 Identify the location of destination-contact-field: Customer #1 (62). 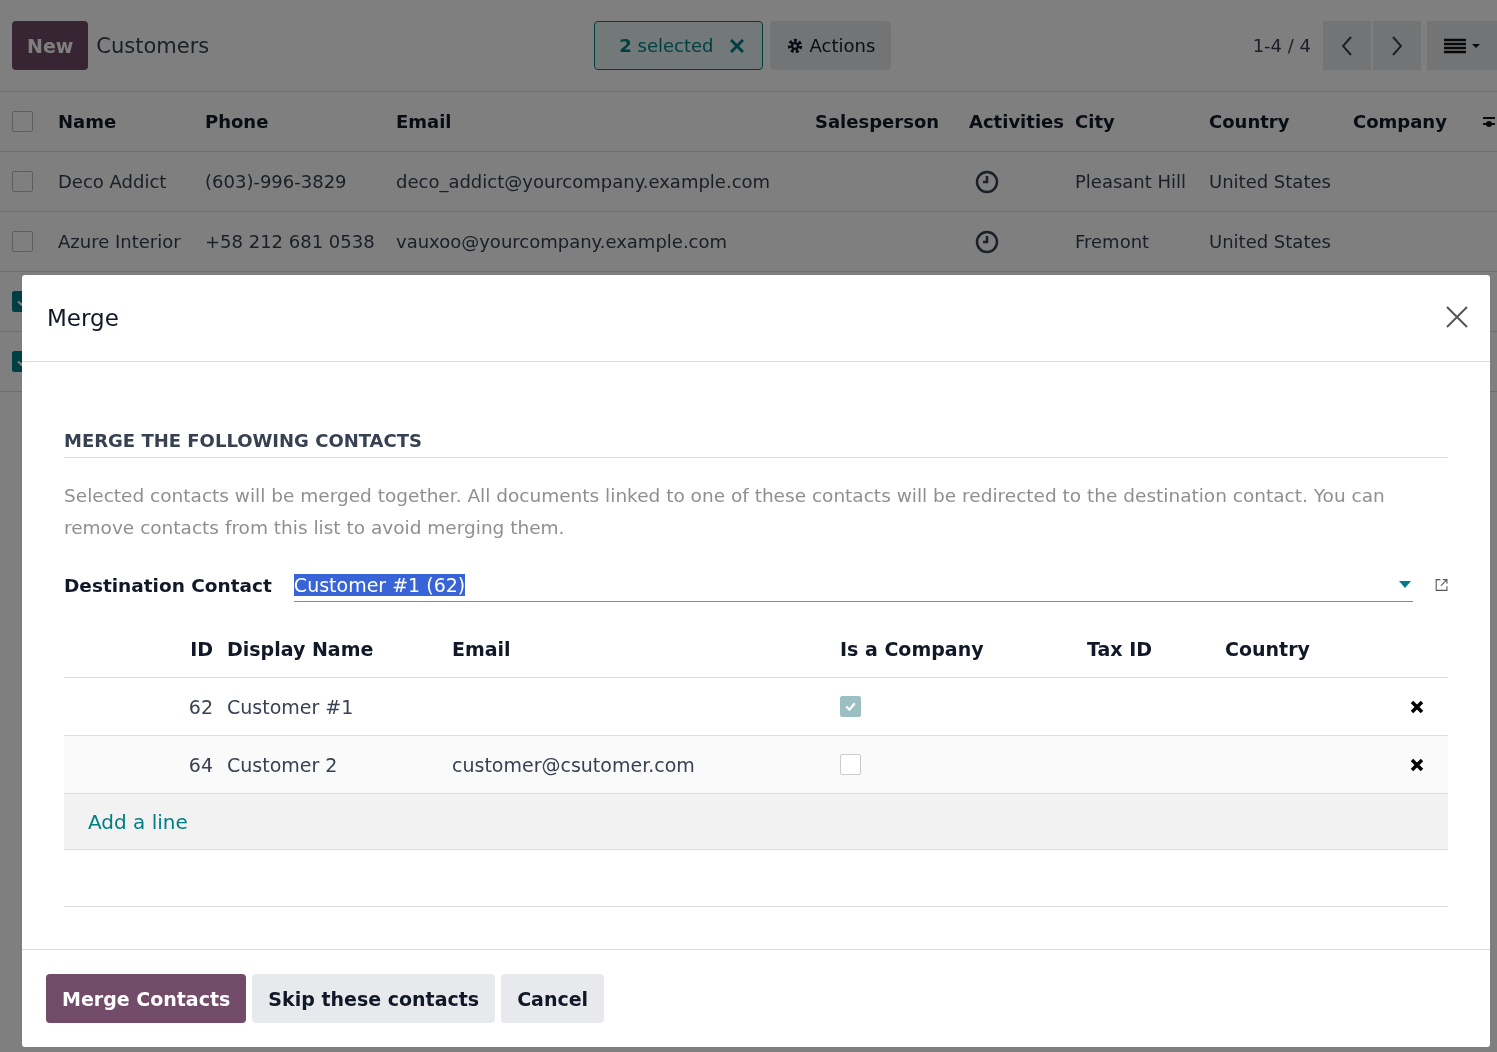
(853, 585).